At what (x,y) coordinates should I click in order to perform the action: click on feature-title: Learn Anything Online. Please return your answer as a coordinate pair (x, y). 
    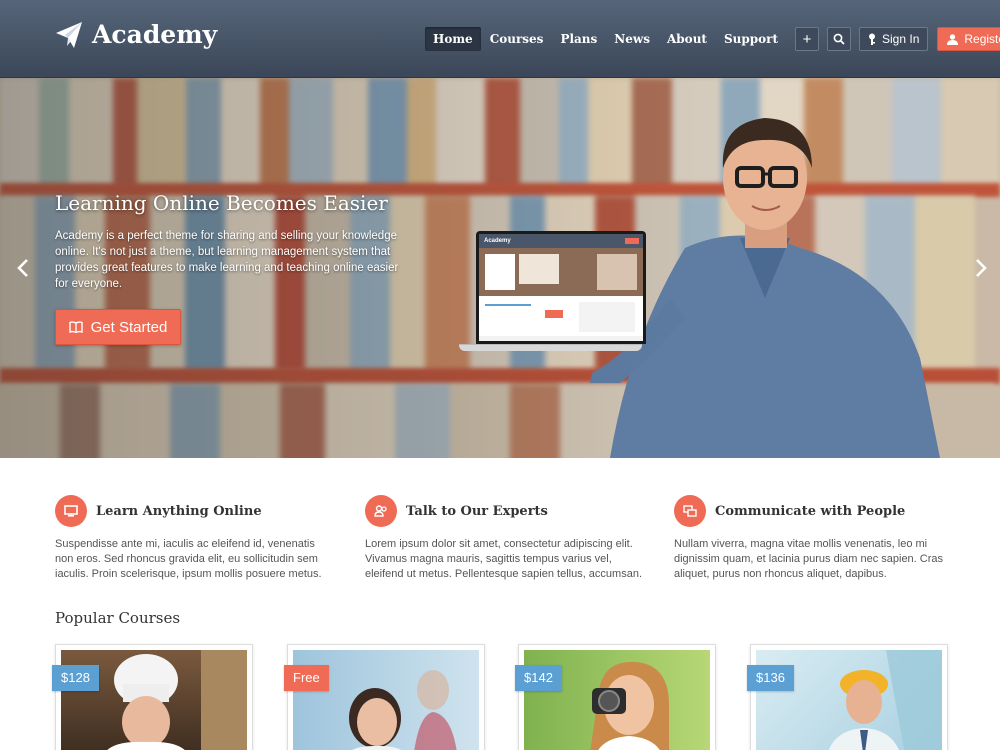
    Looking at the image, I should click on (179, 511).